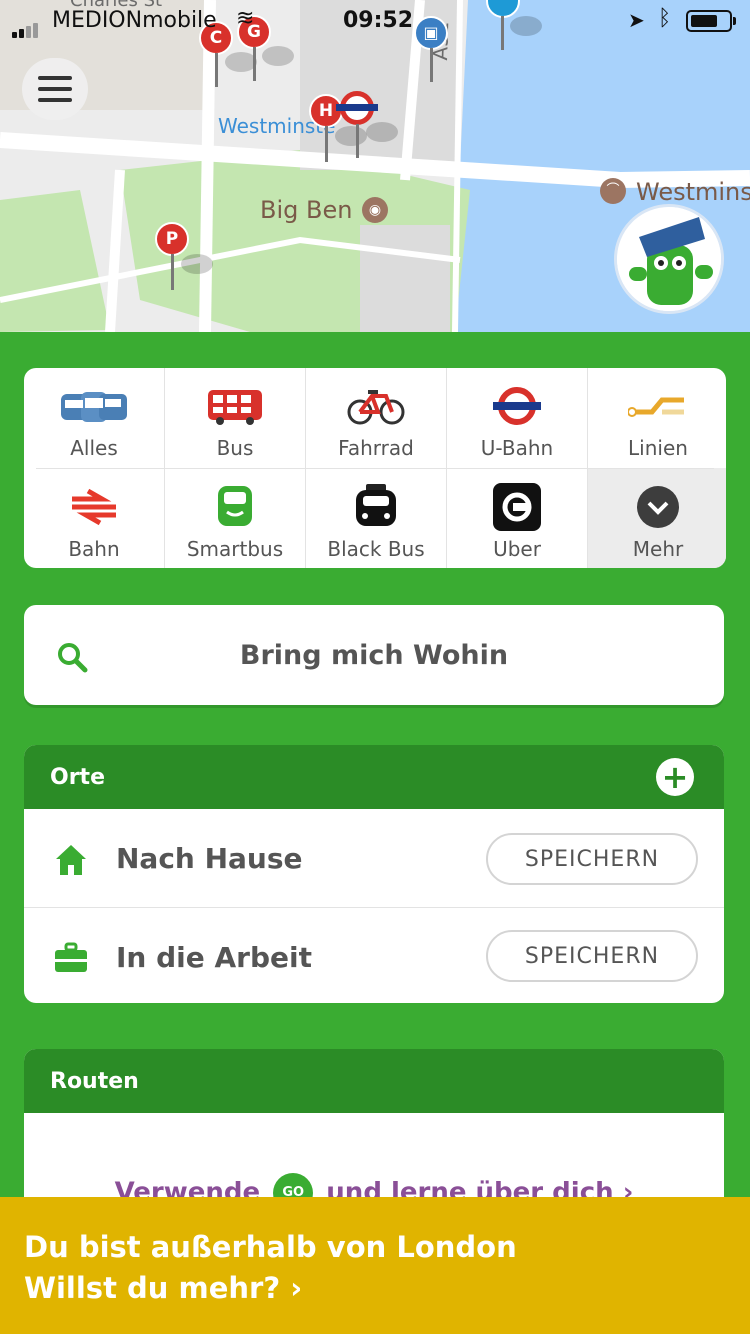 This screenshot has width=750, height=1334. Describe the element at coordinates (374, 1081) in the screenshot. I see `routes-header: Routen` at that location.